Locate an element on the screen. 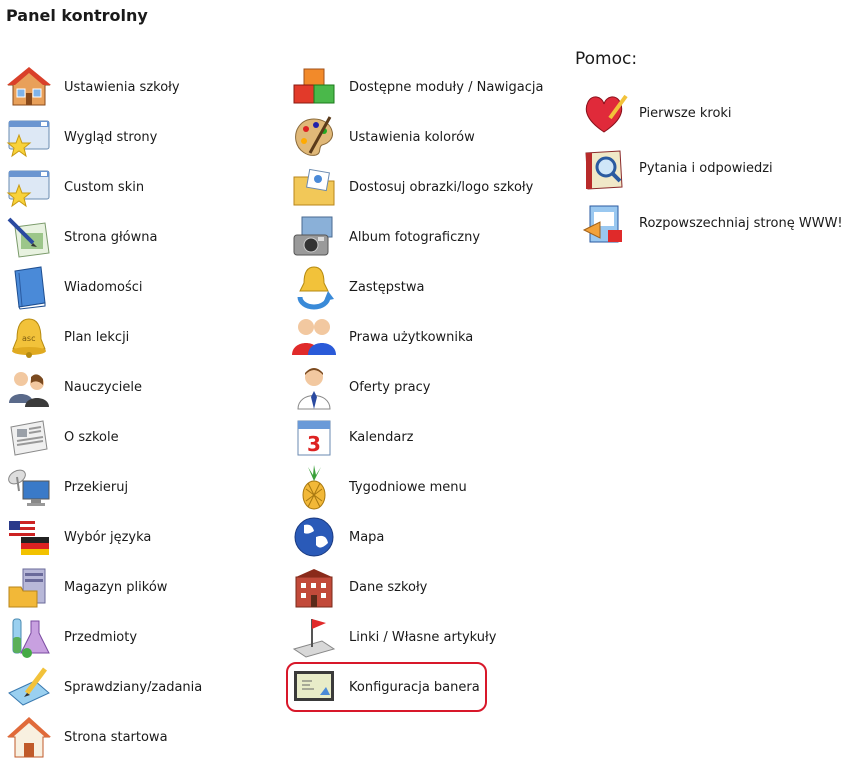 This screenshot has width=855, height=763. menu-item-wiadomosci: Wiadomości is located at coordinates (135, 287).